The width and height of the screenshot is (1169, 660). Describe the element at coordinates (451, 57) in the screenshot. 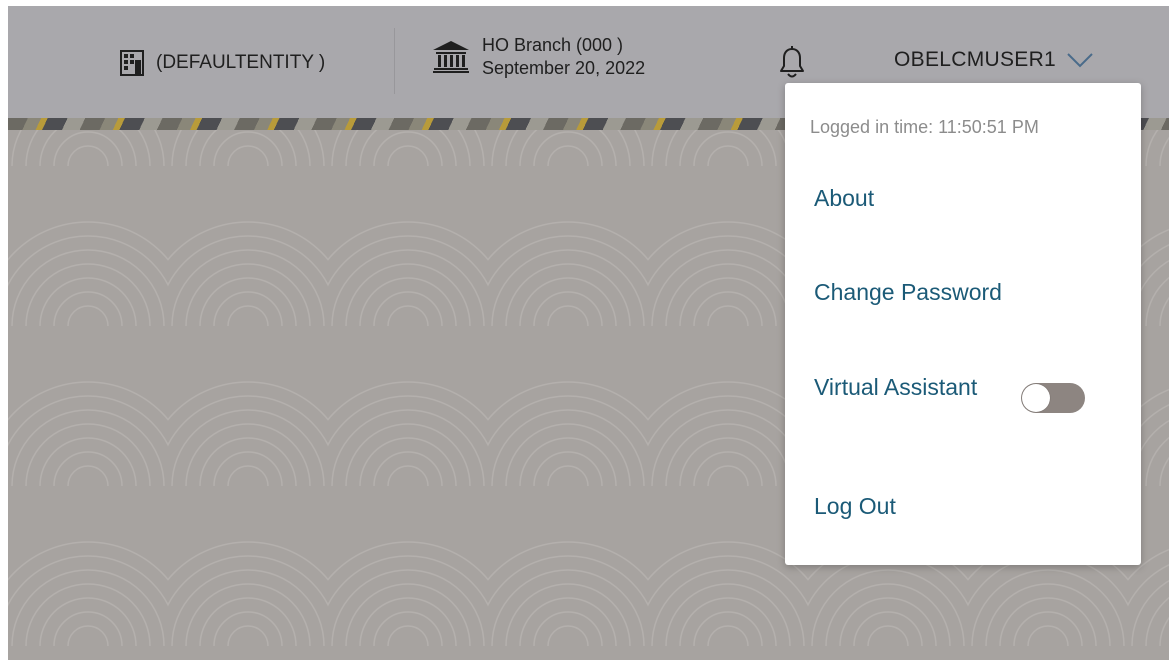

I see `bank-icon` at that location.